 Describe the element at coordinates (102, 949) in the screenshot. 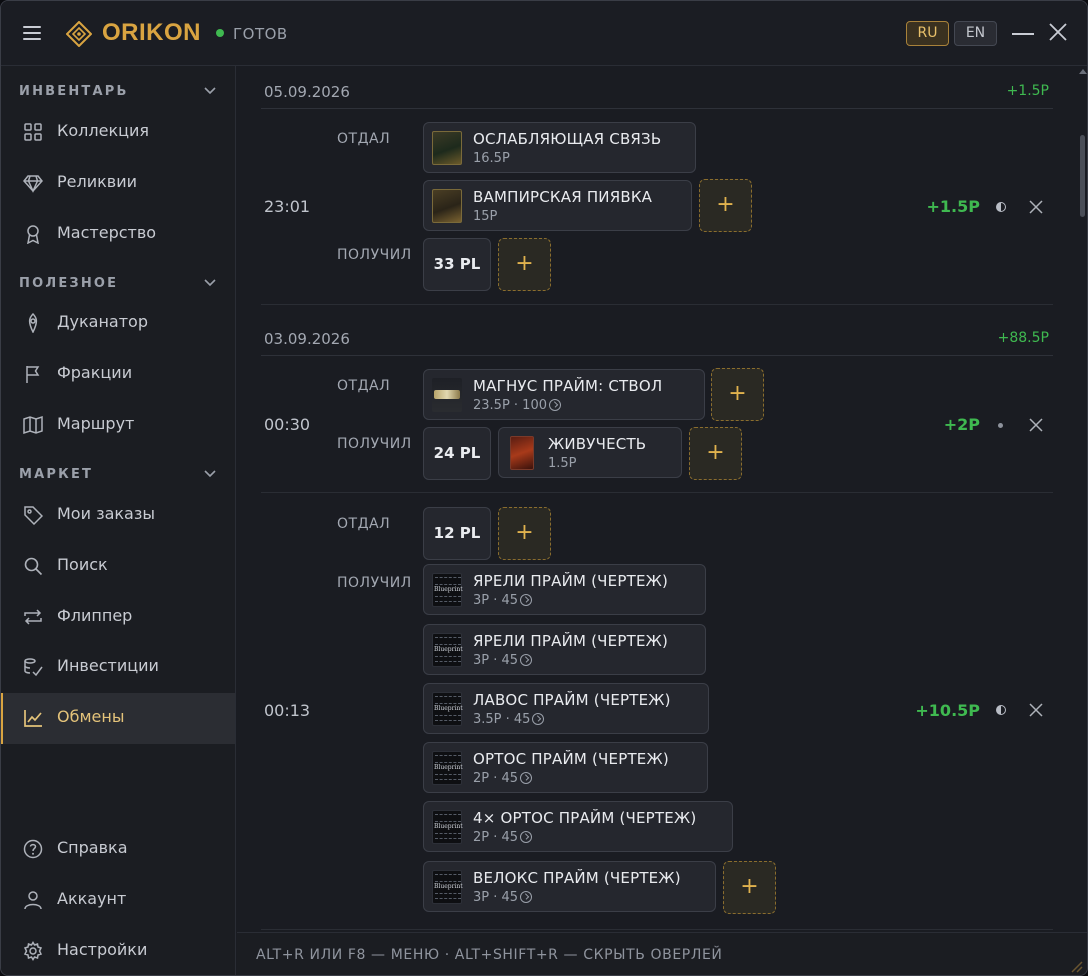

I see `sidebar-item-label: Настройки` at that location.